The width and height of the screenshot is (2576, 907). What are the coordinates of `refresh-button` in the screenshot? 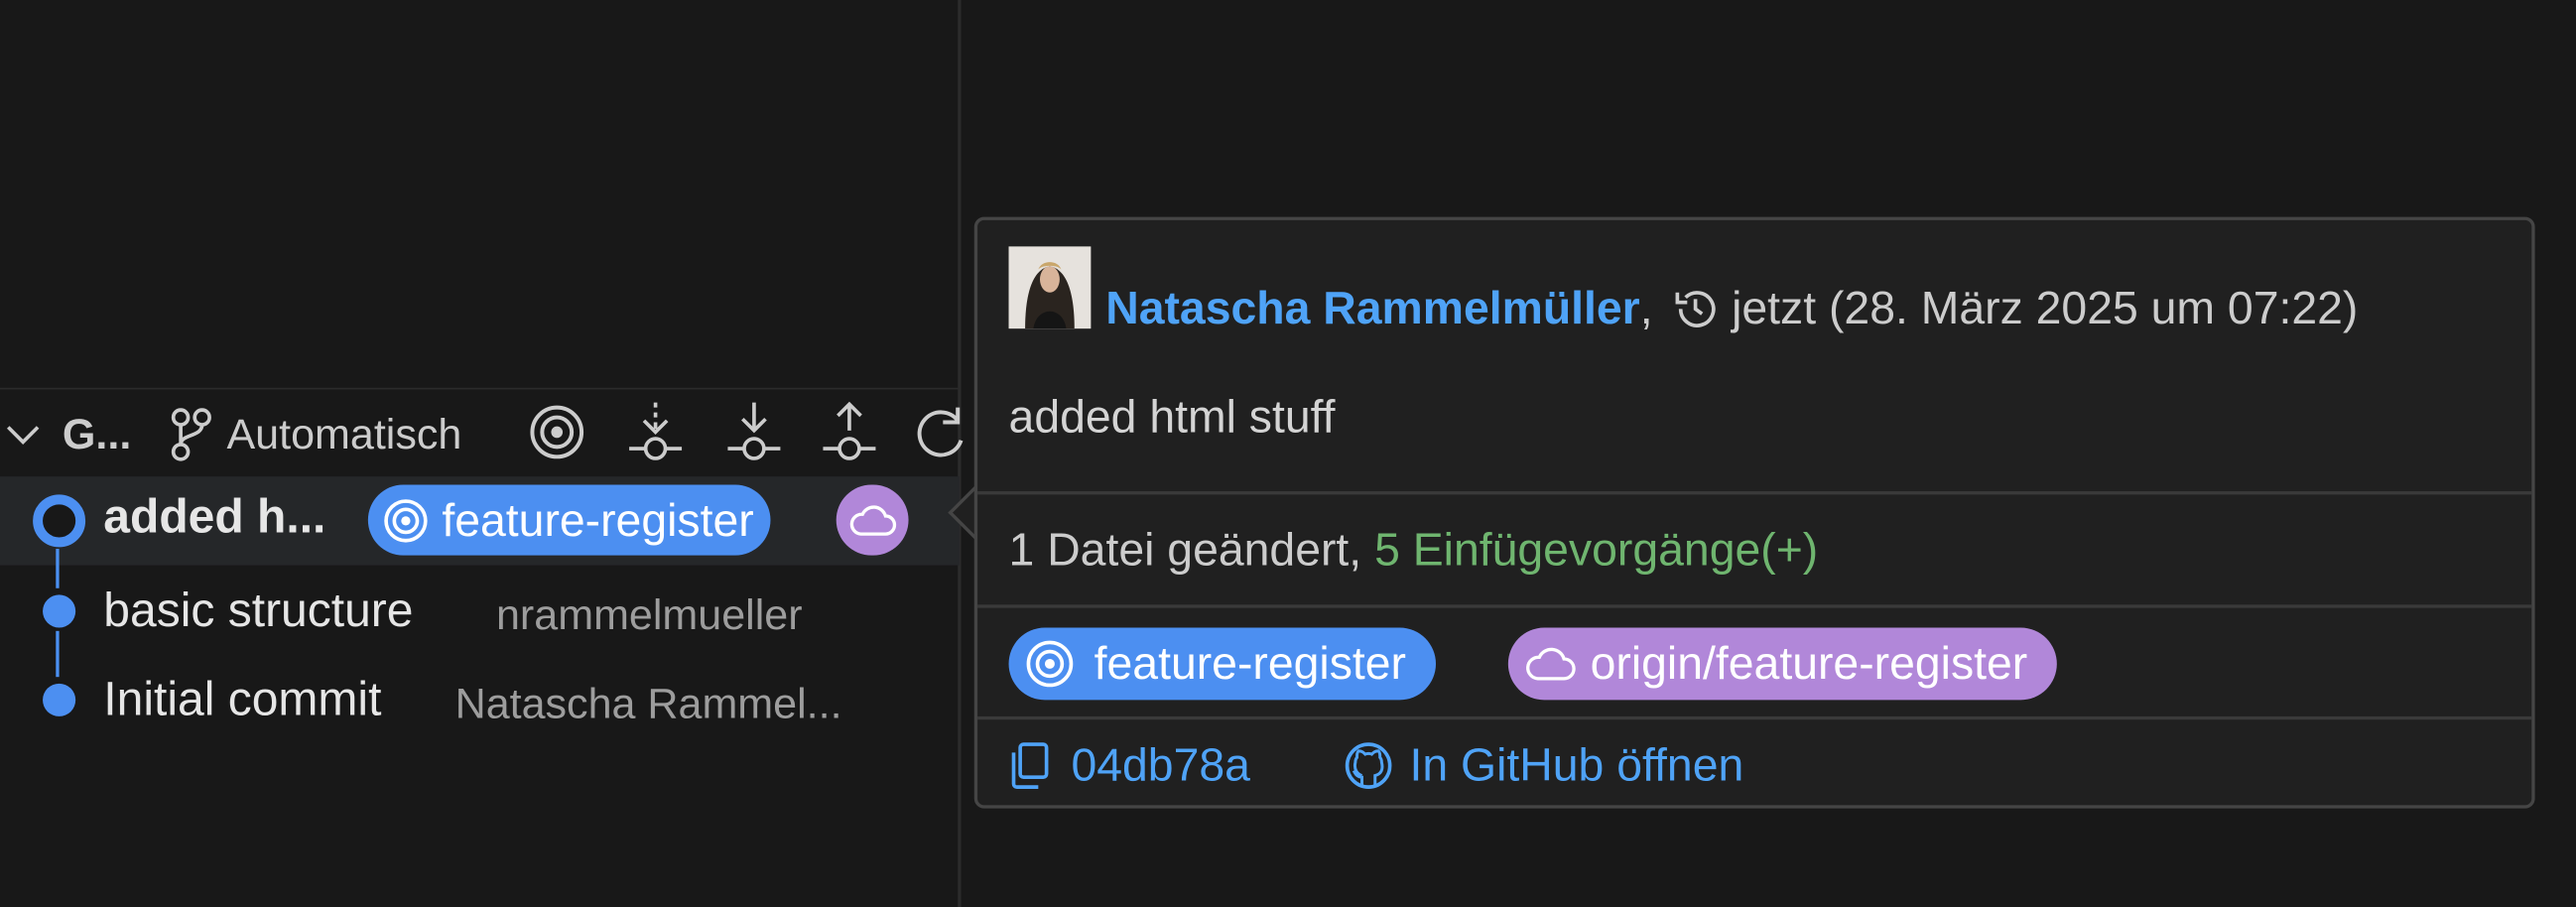 It's located at (940, 434).